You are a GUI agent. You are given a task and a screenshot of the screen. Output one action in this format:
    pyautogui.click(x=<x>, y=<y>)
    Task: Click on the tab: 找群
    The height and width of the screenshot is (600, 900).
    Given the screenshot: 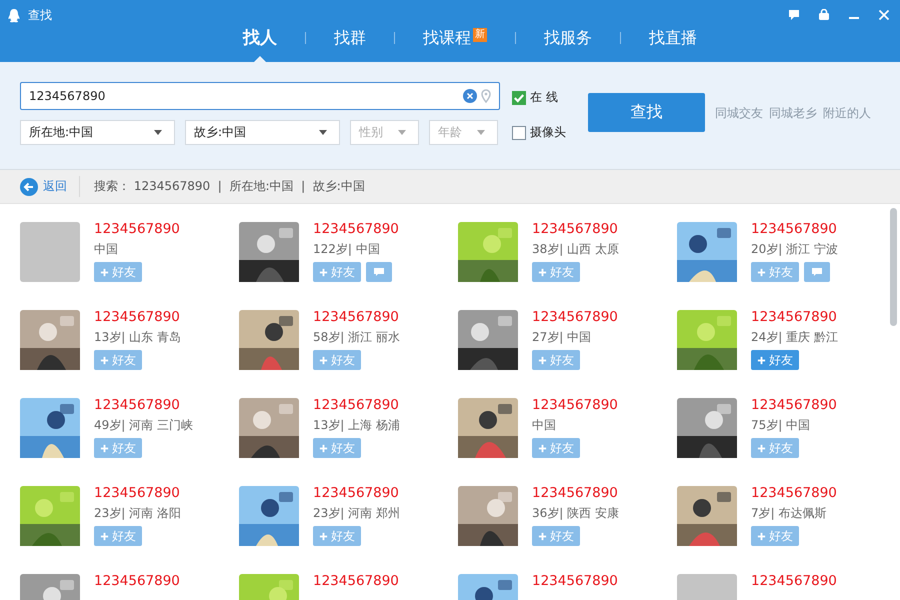 What is the action you would take?
    pyautogui.click(x=350, y=31)
    